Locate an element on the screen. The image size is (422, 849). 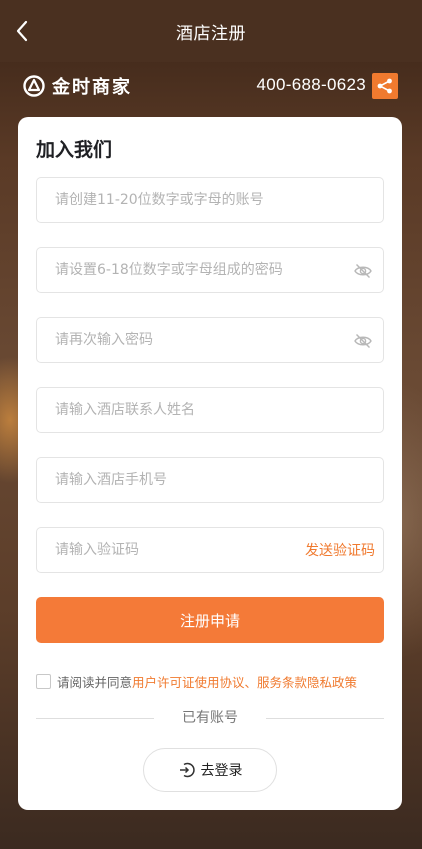
contact-name-input is located at coordinates (210, 410).